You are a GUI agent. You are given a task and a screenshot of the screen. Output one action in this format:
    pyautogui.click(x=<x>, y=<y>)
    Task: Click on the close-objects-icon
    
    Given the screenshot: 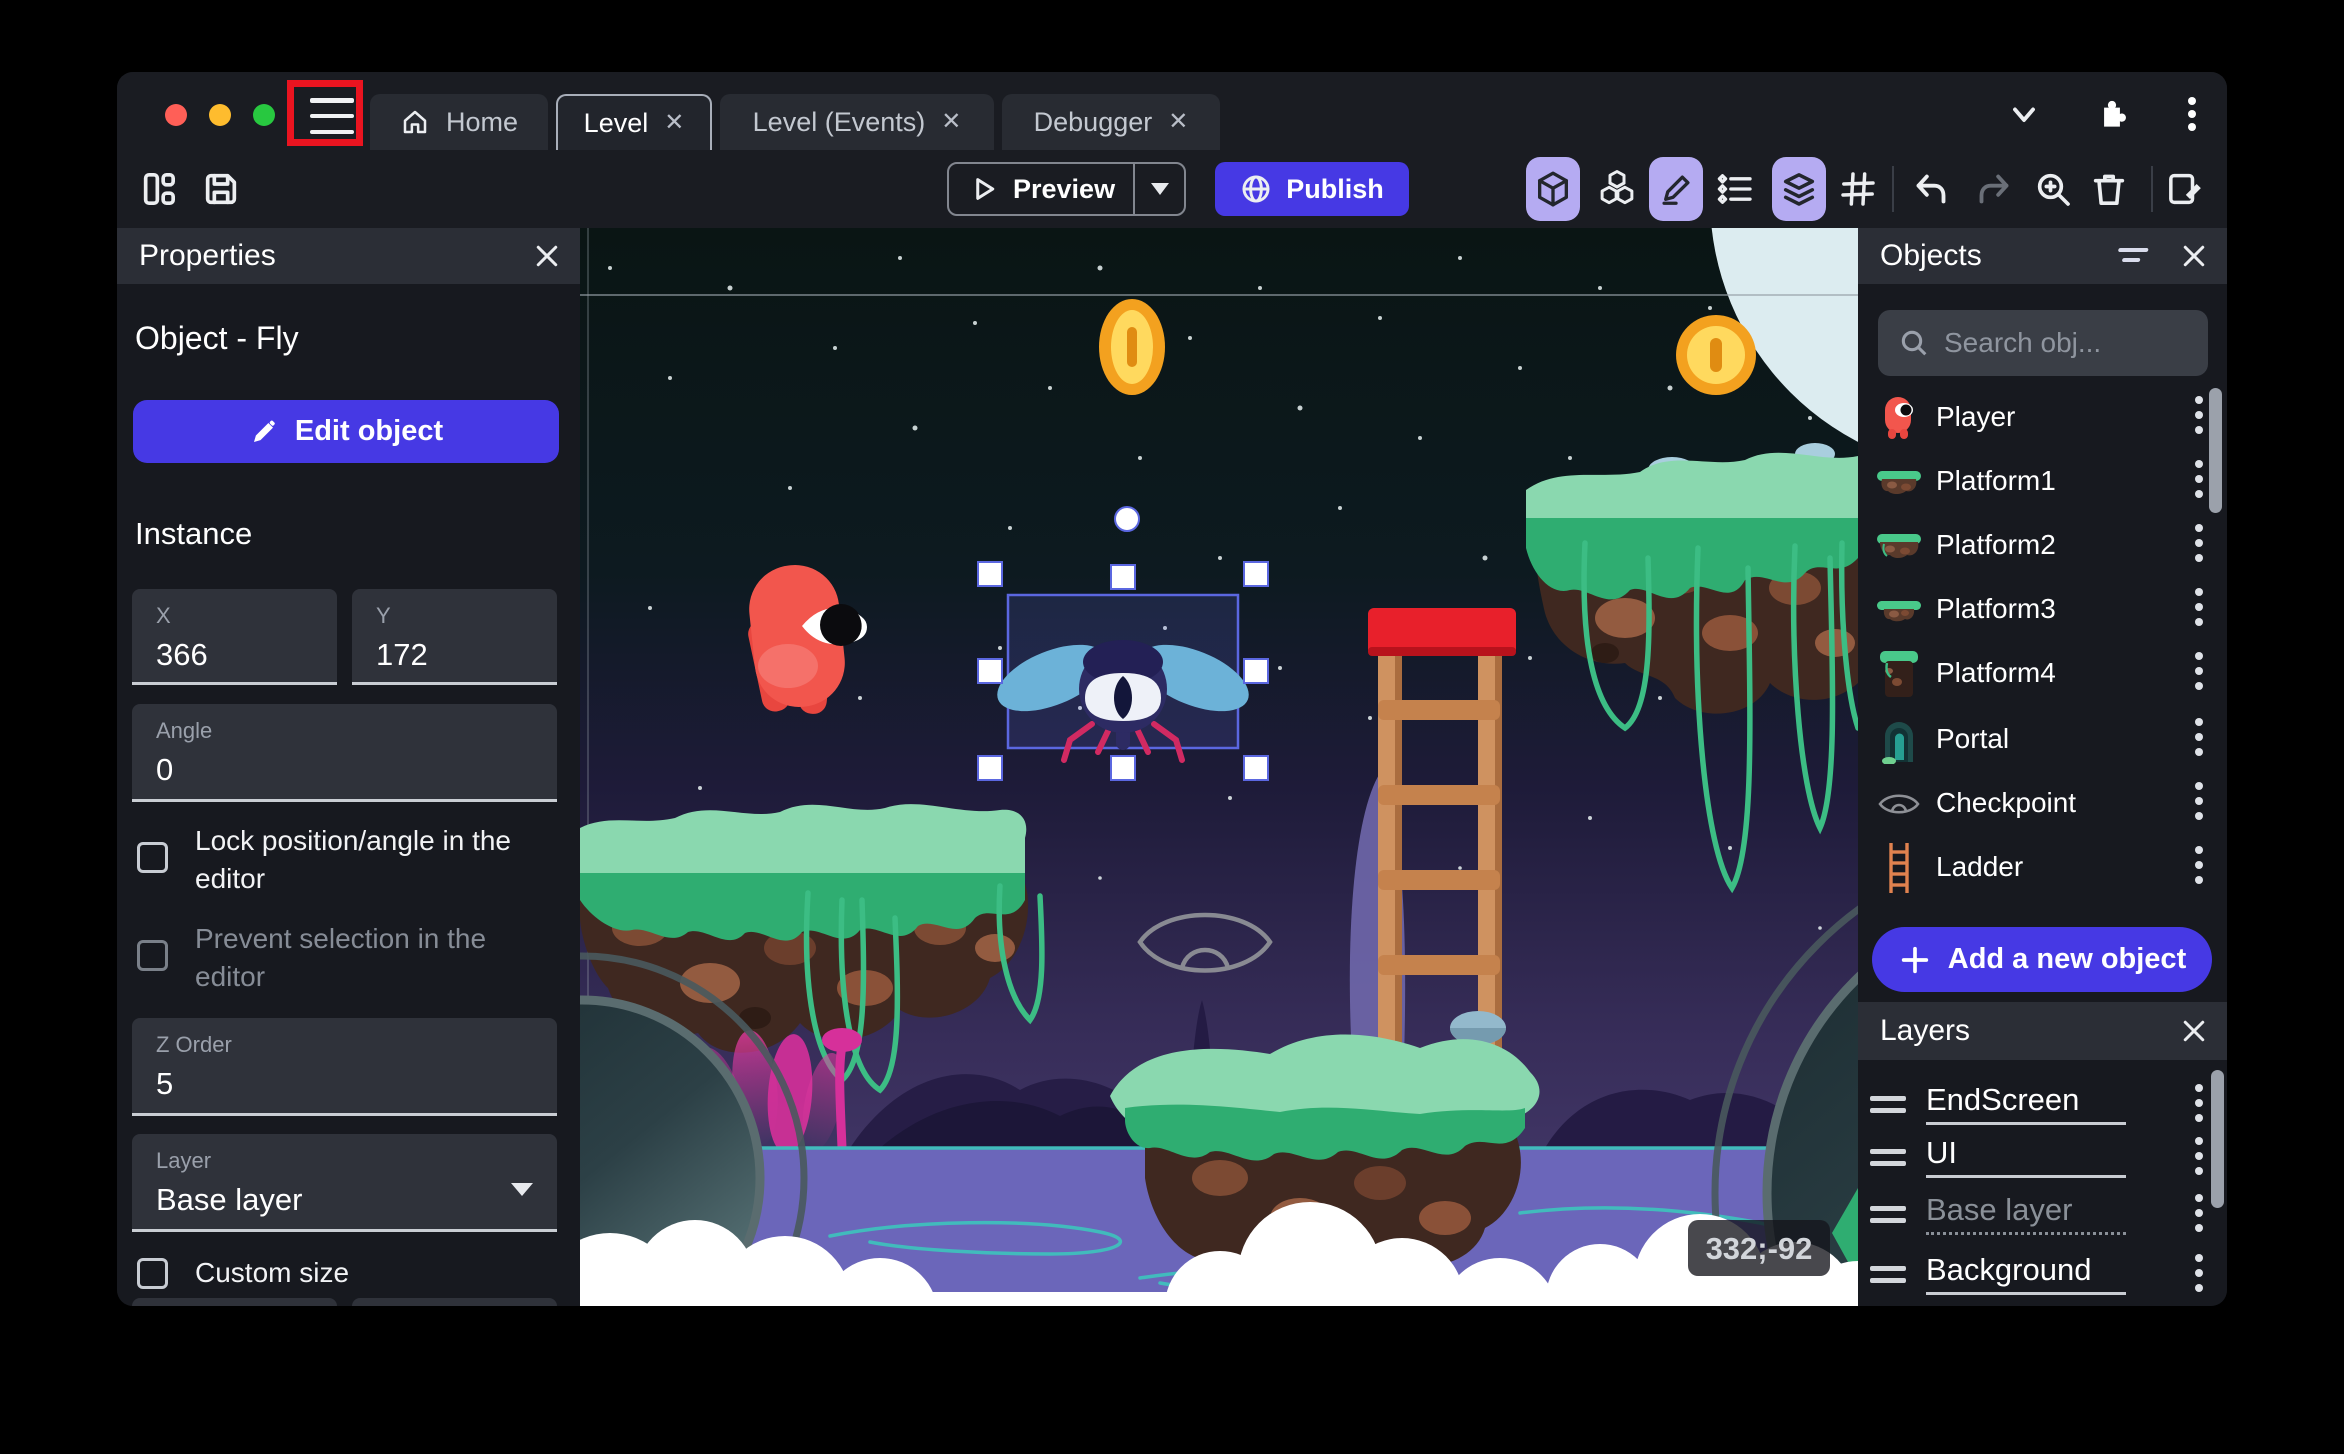 What is the action you would take?
    pyautogui.click(x=2194, y=256)
    